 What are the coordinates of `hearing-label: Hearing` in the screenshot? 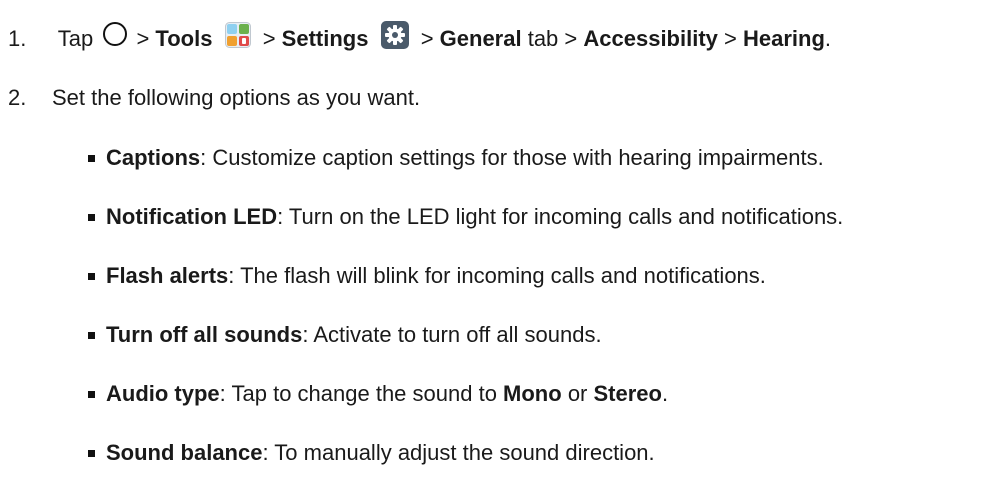 It's located at (783, 38).